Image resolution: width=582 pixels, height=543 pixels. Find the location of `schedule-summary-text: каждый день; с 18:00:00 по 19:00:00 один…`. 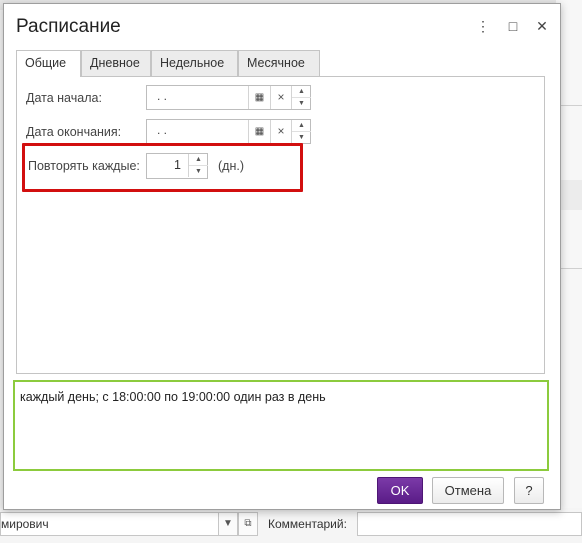

schedule-summary-text: каждый день; с 18:00:00 по 19:00:00 один… is located at coordinates (173, 397).